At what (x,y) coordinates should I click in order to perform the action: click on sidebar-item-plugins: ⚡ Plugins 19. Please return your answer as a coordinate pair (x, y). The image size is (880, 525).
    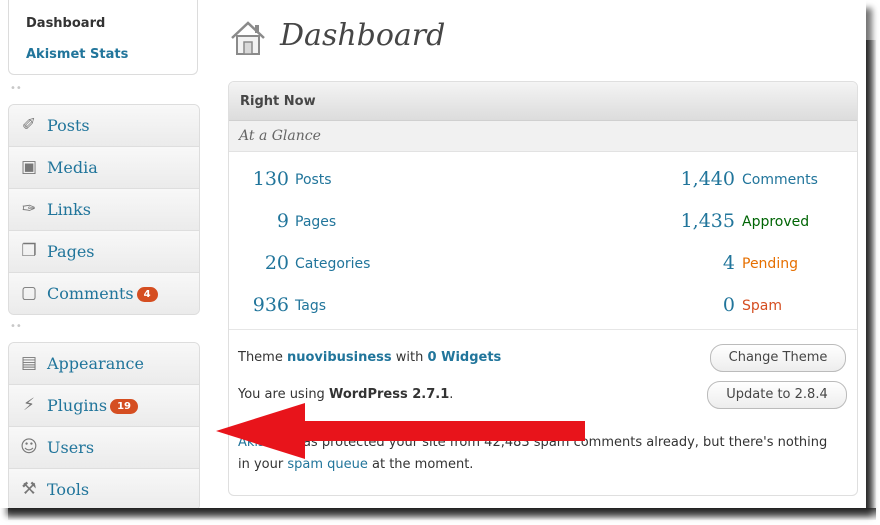
    Looking at the image, I should click on (104, 406).